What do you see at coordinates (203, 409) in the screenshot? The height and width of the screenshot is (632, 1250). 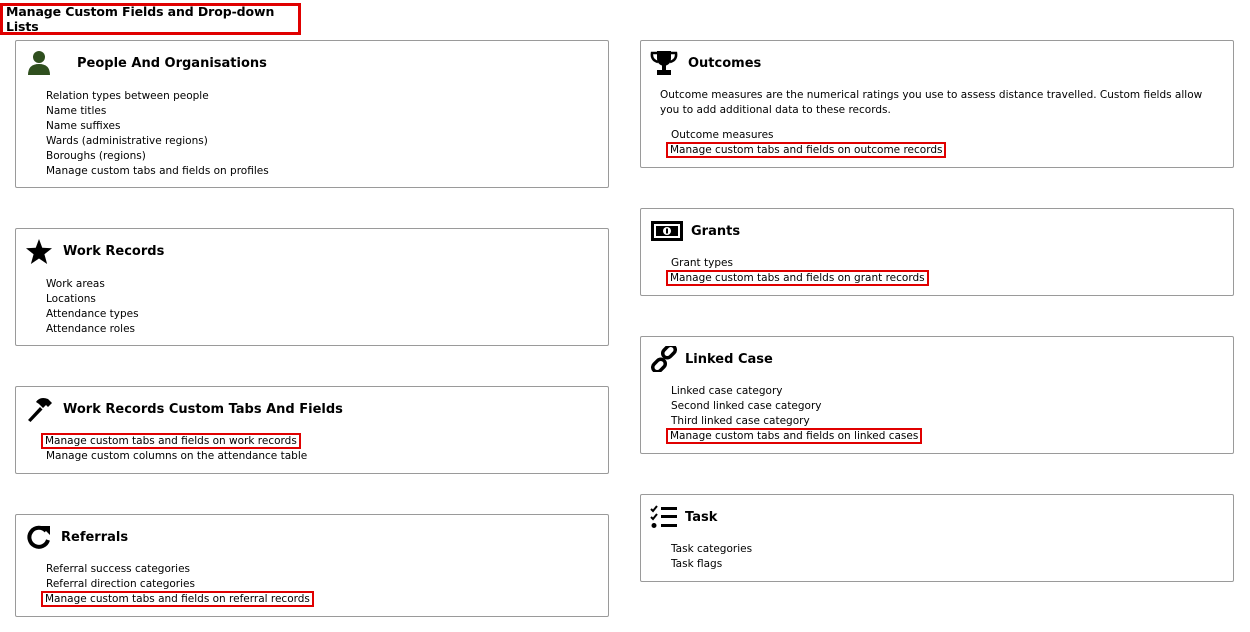 I see `card-title: Work Records Custom Tabs And Fields` at bounding box center [203, 409].